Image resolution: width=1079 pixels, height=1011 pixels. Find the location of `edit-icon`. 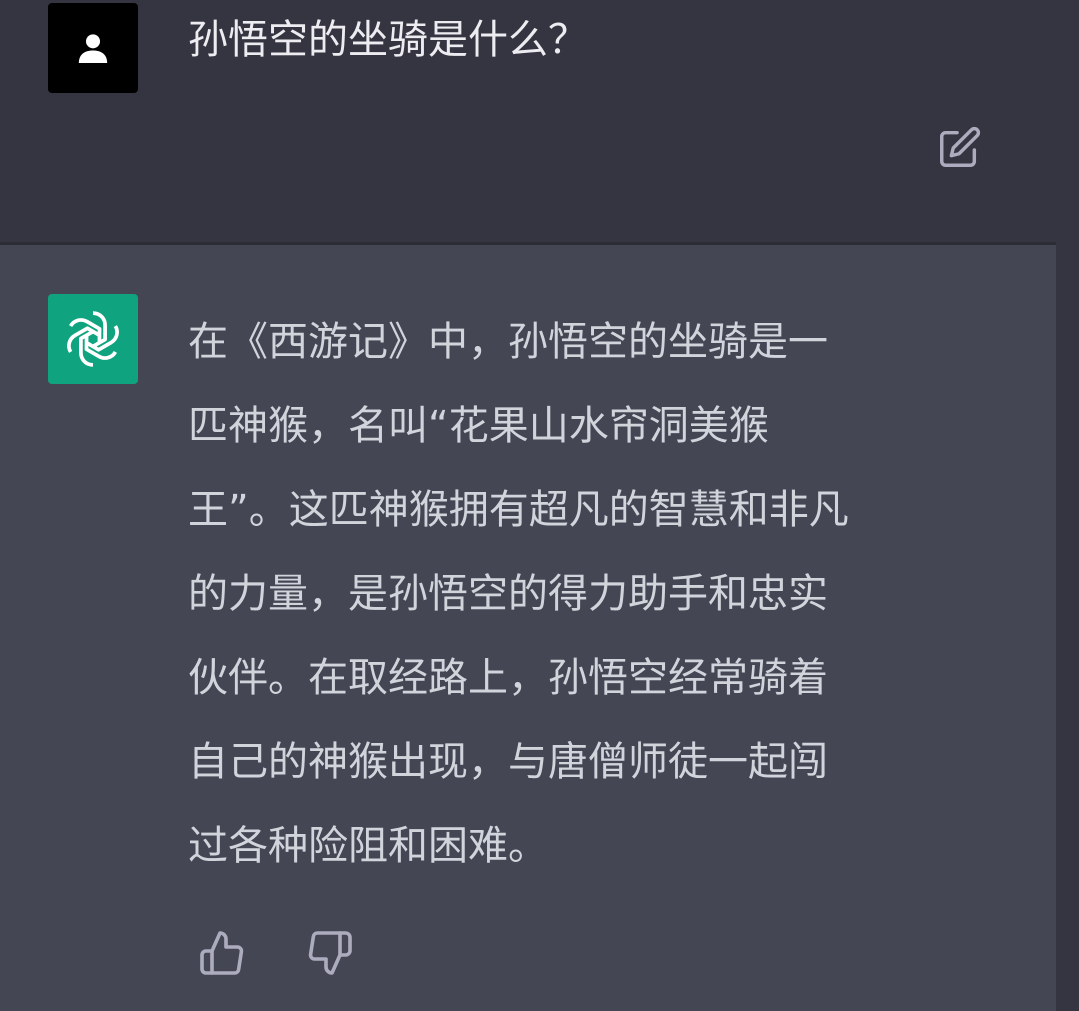

edit-icon is located at coordinates (960, 146).